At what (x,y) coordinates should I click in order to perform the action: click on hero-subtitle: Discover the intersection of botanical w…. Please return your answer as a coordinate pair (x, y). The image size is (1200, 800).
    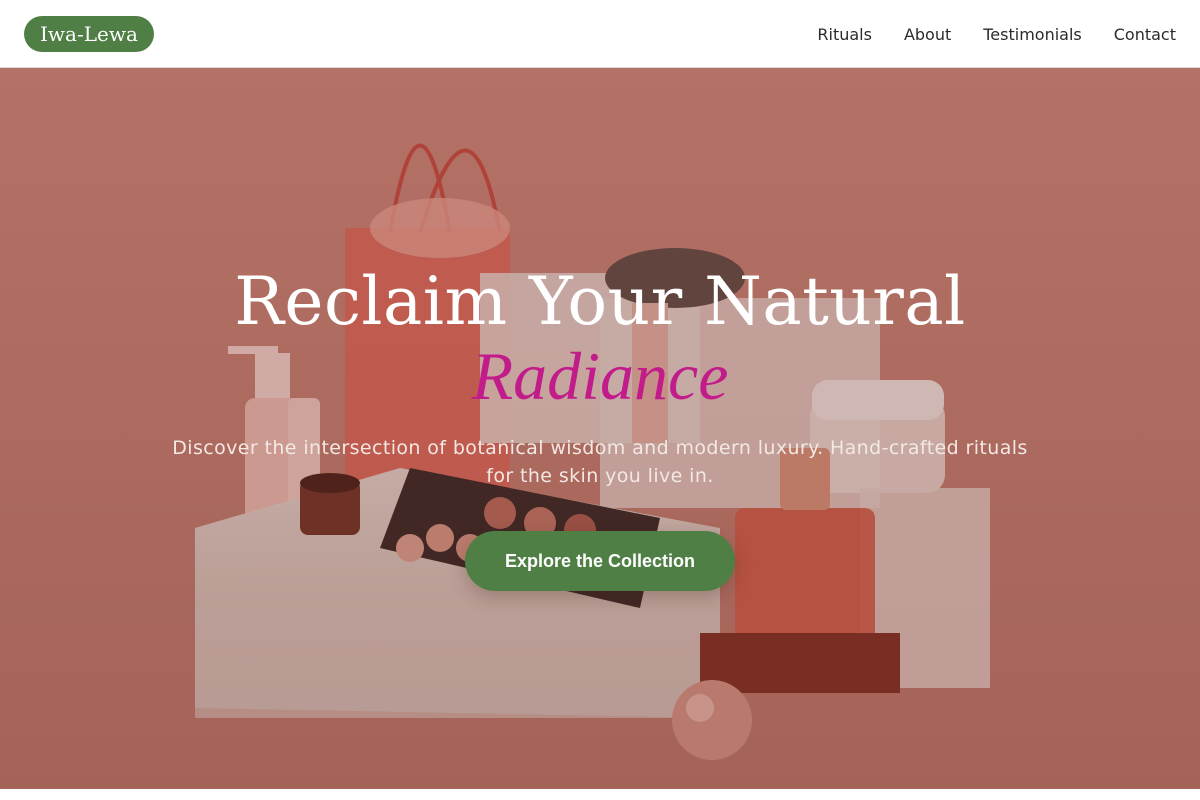
    Looking at the image, I should click on (600, 462).